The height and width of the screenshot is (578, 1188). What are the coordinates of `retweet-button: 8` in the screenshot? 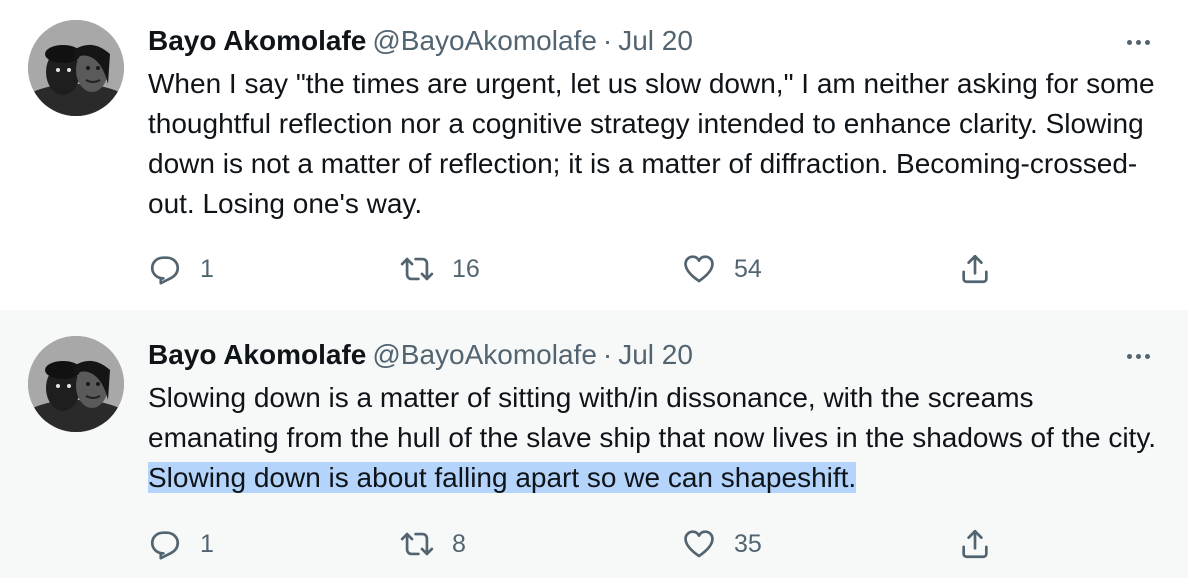 It's located at (433, 544).